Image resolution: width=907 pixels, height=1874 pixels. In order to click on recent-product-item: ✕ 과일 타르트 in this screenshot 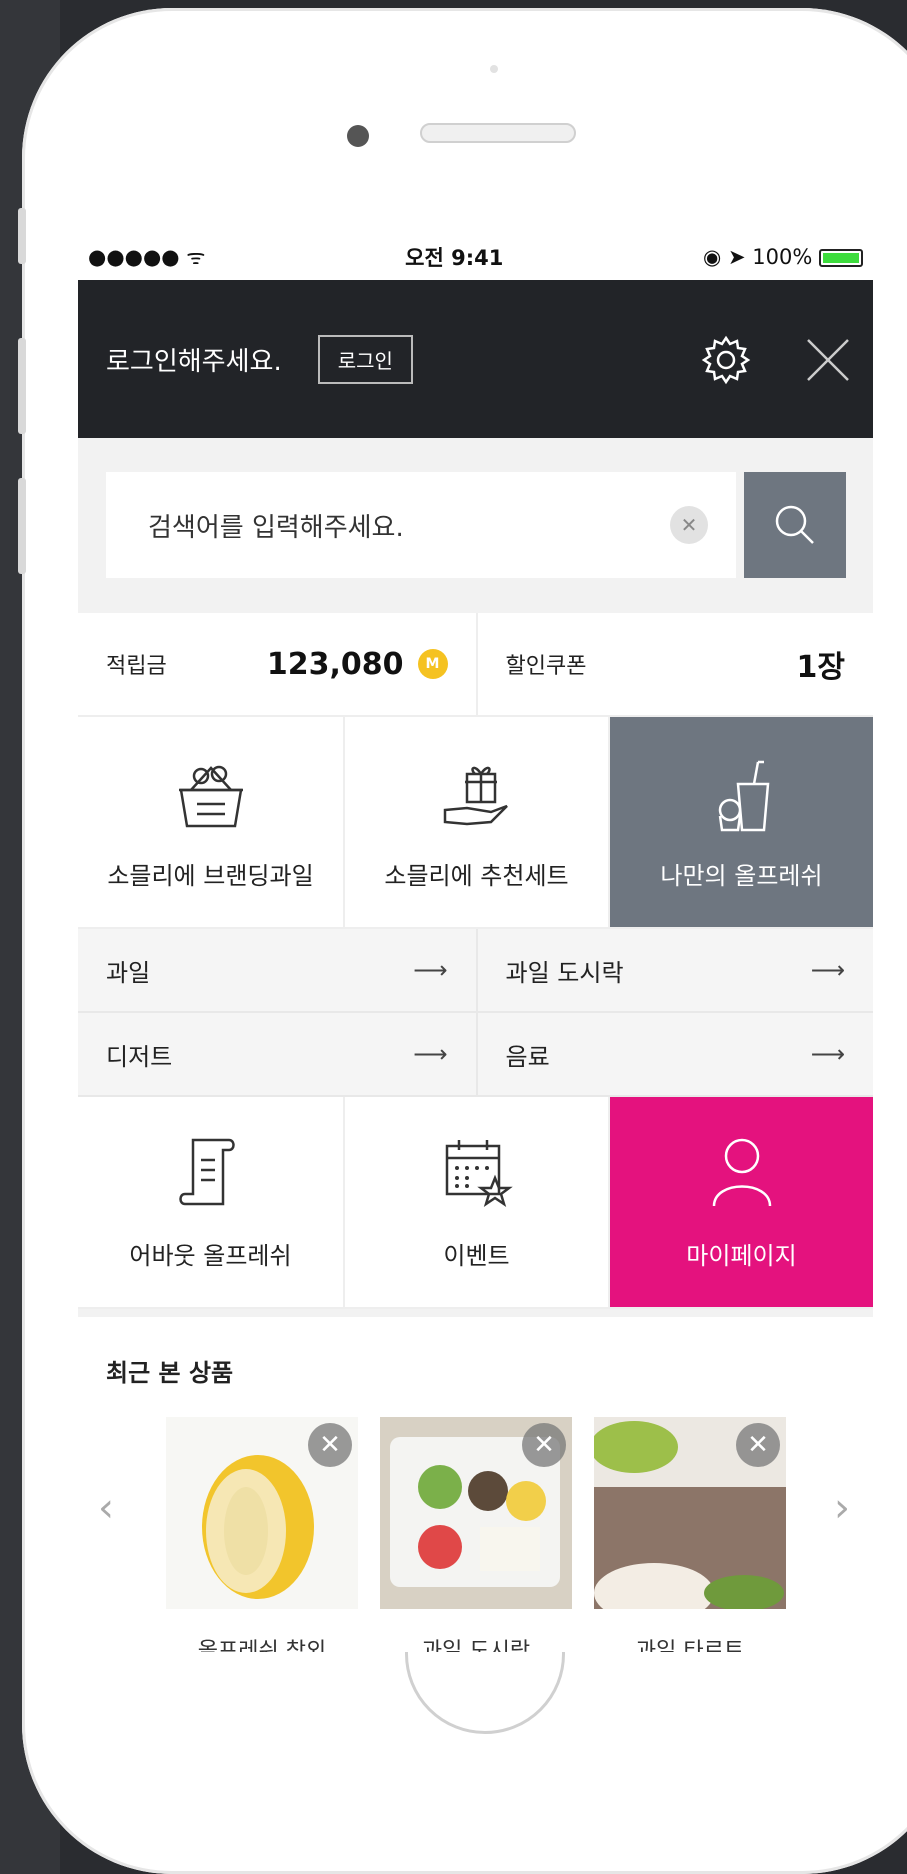, I will do `click(690, 1534)`.